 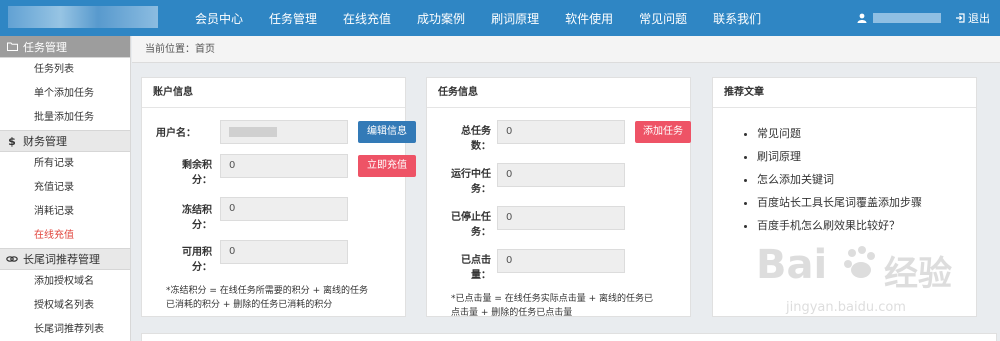 I want to click on panel-title: 账户信息, so click(x=273, y=93).